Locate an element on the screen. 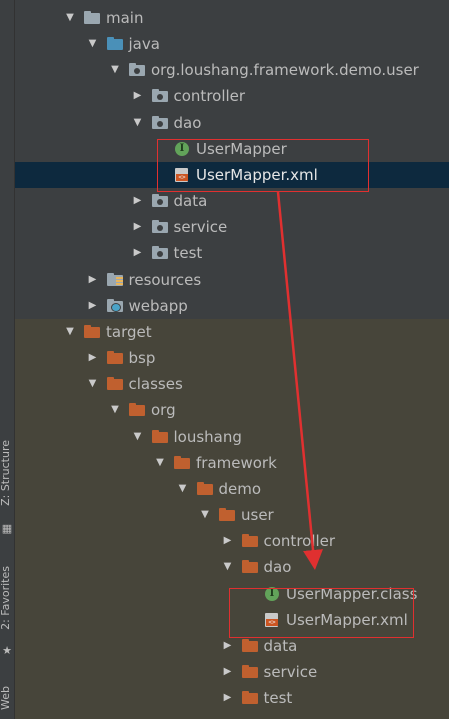  folder-res-icon is located at coordinates (114, 279).